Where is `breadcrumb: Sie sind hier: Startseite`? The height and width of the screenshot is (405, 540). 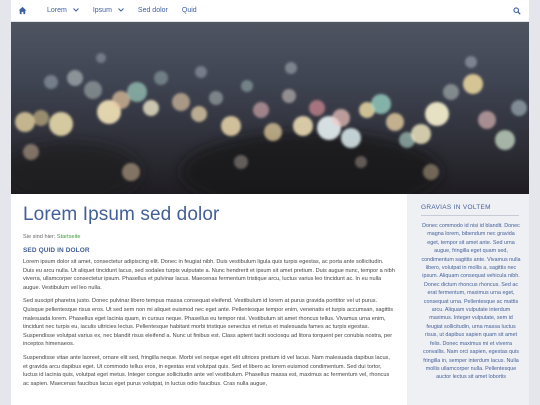 breadcrumb: Sie sind hier: Startseite is located at coordinates (209, 237).